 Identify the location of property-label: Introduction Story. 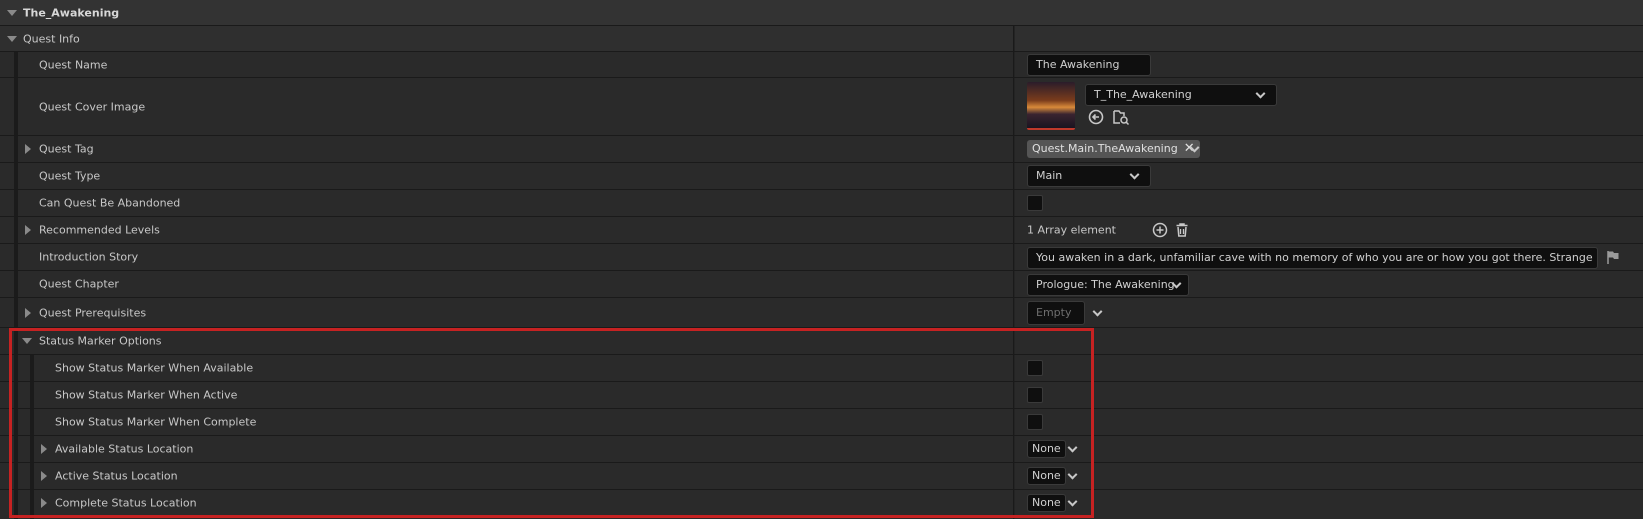
(89, 257).